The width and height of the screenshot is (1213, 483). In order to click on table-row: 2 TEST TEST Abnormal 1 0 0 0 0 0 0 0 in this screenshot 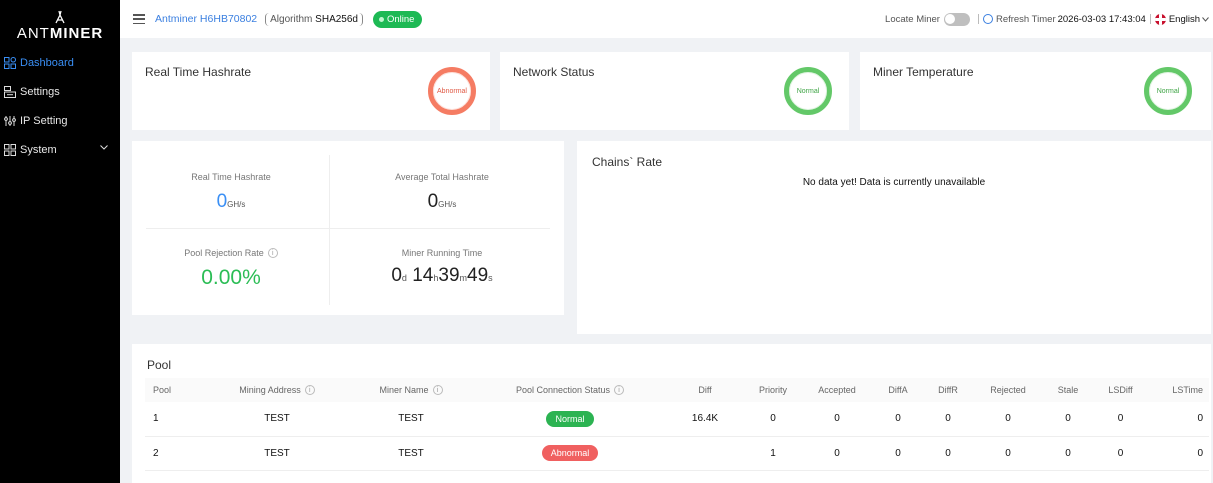, I will do `click(677, 453)`.